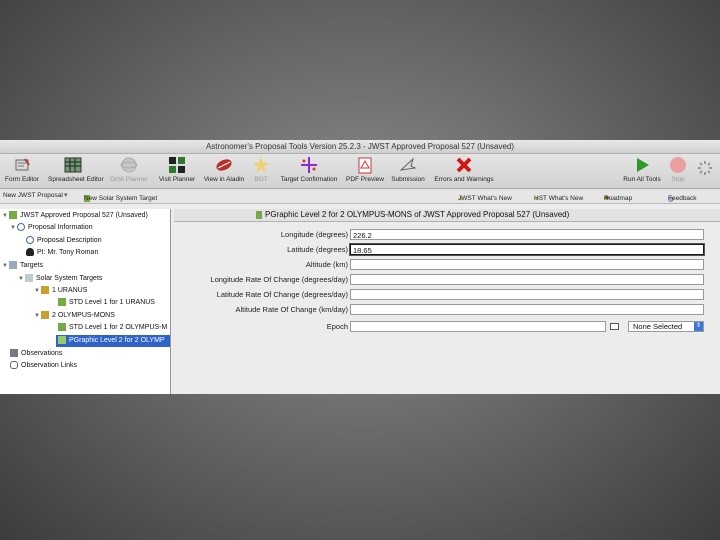 This screenshot has width=720, height=540. I want to click on latitude-field: 18.65, so click(527, 249).